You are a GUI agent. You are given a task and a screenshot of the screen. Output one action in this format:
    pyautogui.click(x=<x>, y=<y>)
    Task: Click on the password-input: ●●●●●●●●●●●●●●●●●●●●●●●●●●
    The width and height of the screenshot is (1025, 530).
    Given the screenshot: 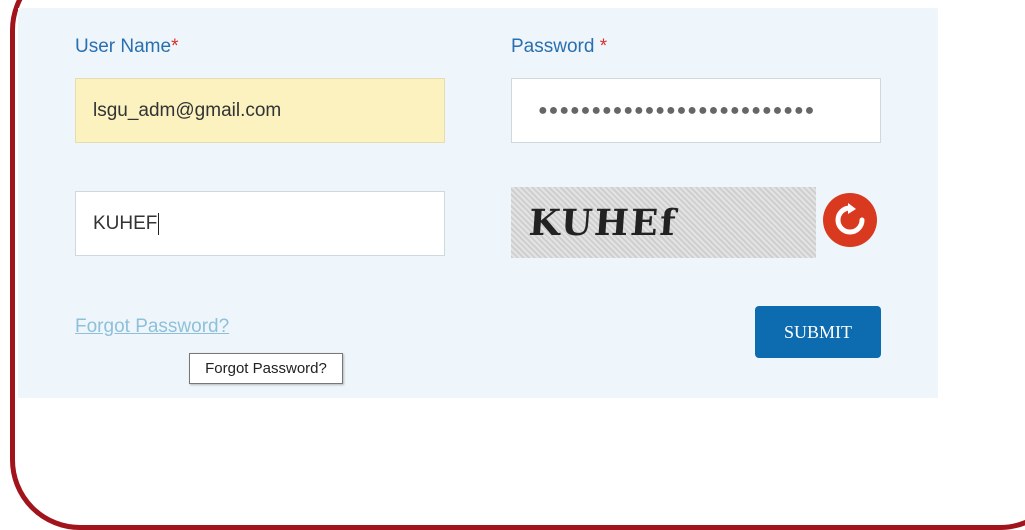 What is the action you would take?
    pyautogui.click(x=696, y=110)
    